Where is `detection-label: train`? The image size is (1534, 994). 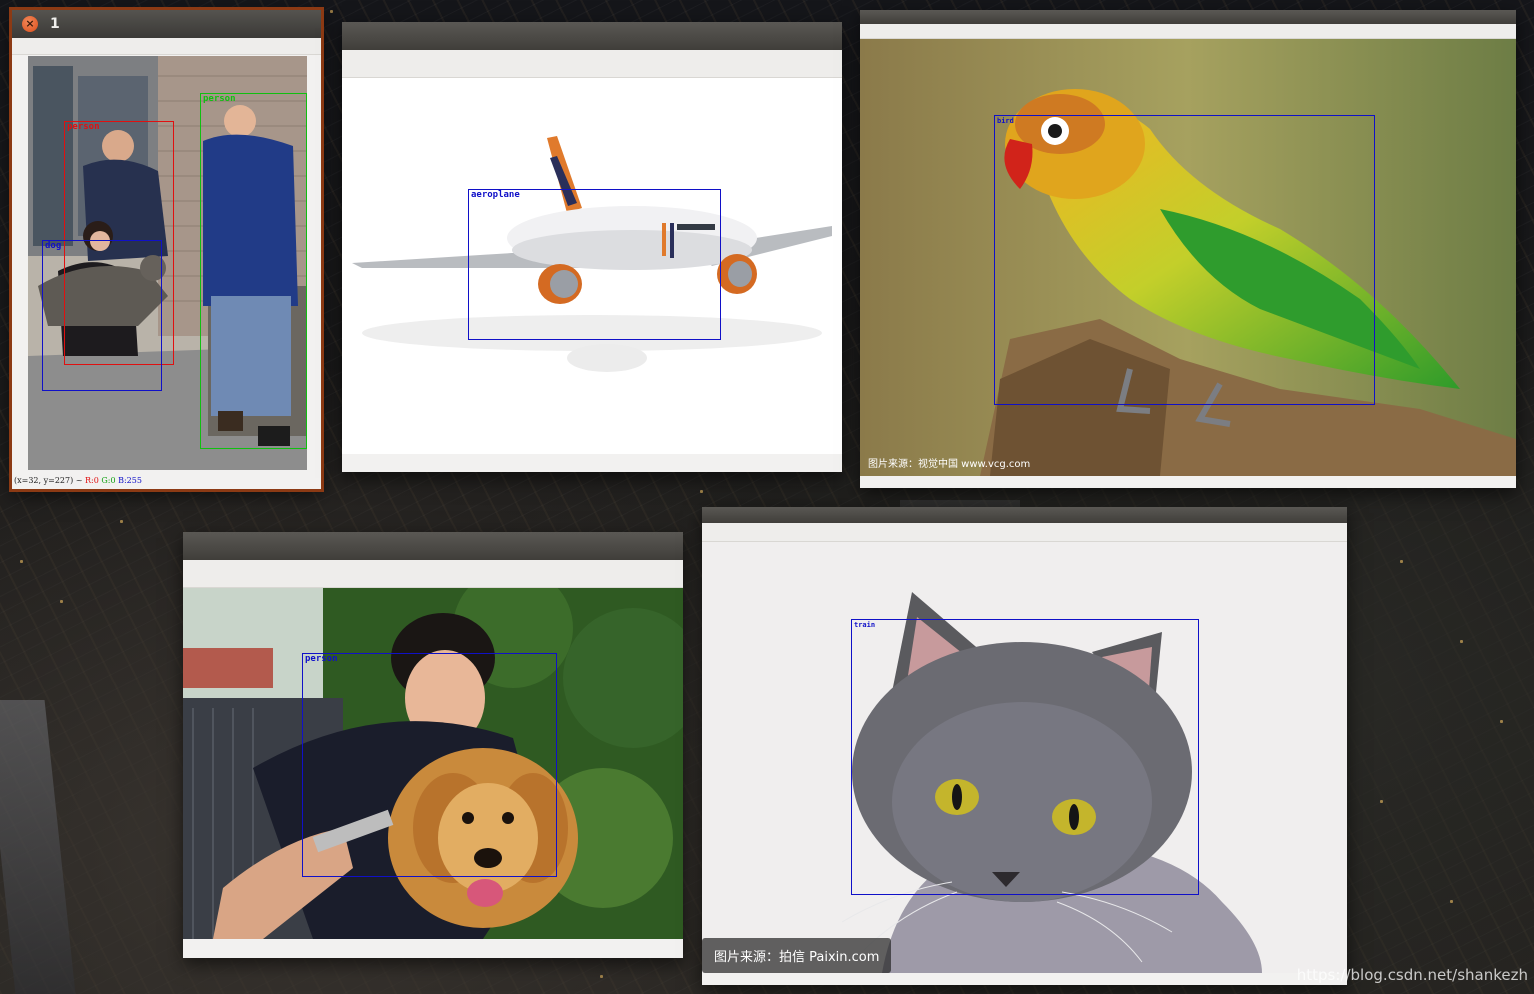 detection-label: train is located at coordinates (865, 625).